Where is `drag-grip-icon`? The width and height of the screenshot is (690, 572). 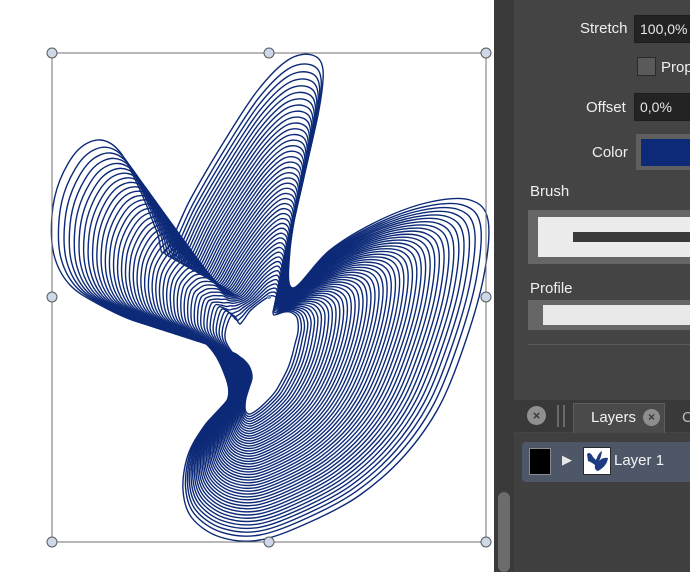
drag-grip-icon is located at coordinates (561, 416).